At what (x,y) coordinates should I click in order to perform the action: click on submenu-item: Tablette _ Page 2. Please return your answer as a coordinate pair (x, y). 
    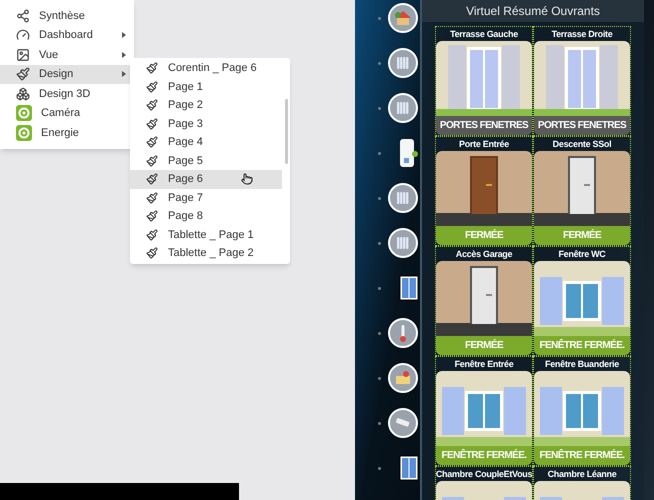
    Looking at the image, I should click on (206, 253).